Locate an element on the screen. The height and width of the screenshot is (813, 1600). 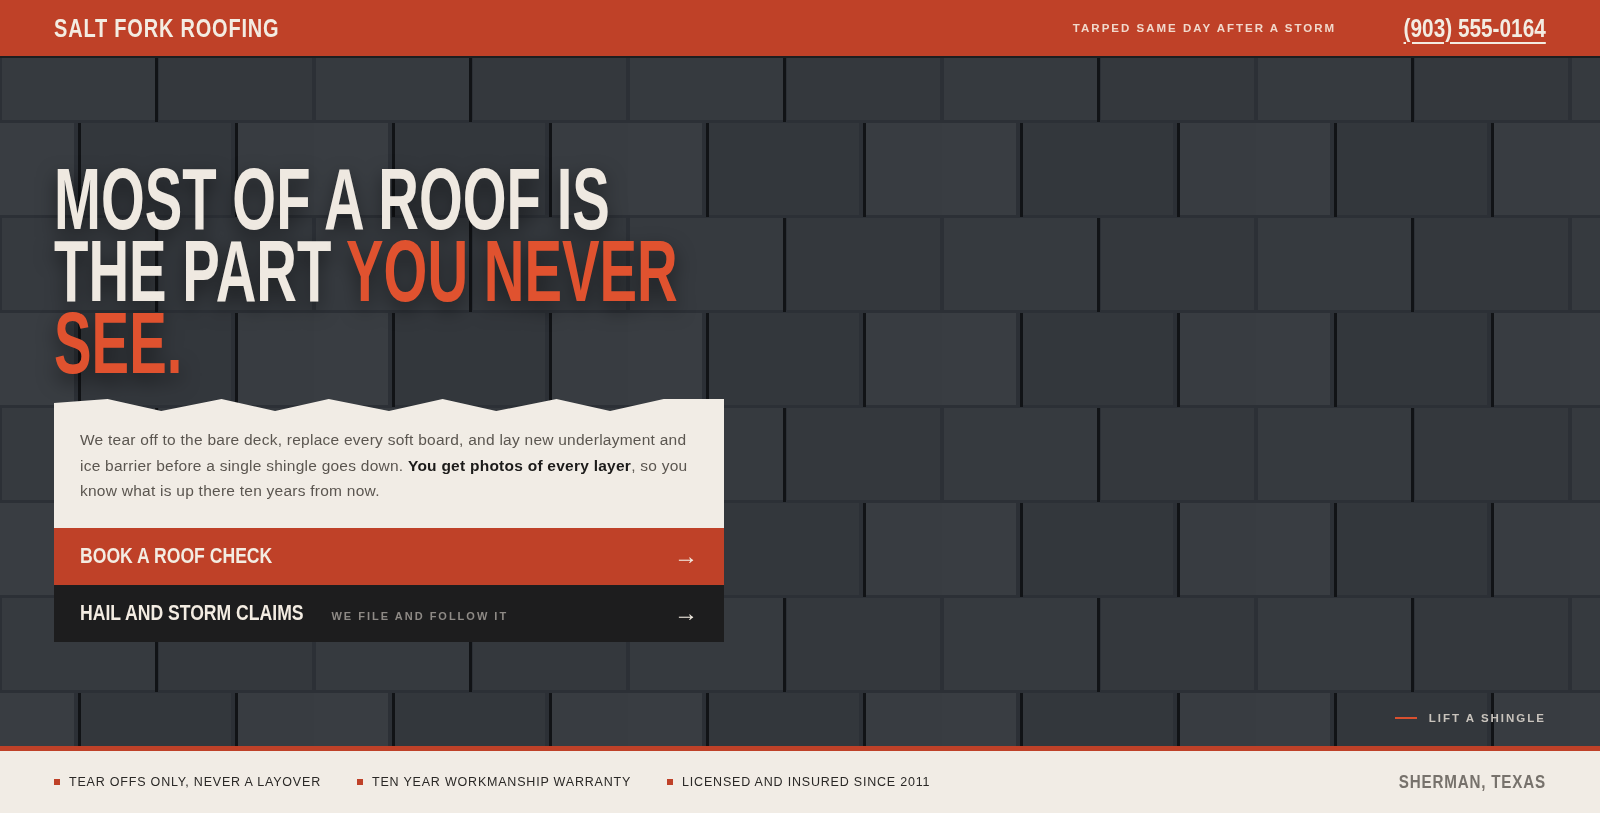
feature-text: TEAR OFFS ONLY, NEVER A LAYOVER is located at coordinates (195, 782).